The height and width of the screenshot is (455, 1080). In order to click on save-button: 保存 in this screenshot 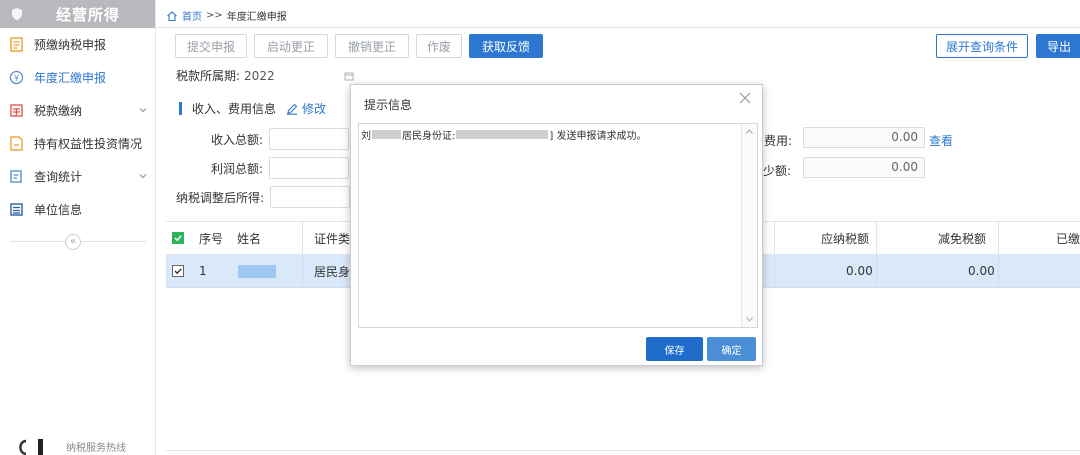, I will do `click(674, 349)`.